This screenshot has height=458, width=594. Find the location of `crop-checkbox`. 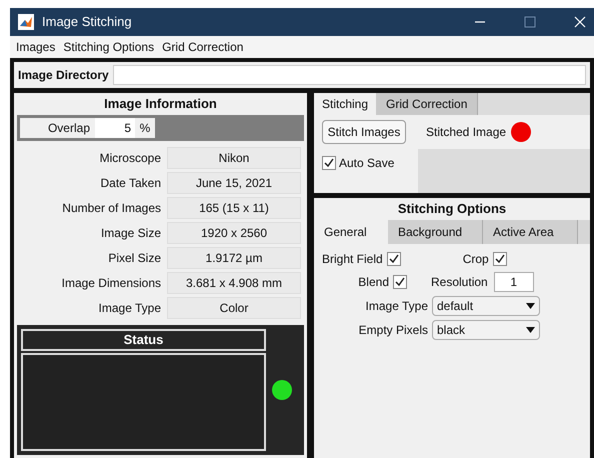

crop-checkbox is located at coordinates (499, 259).